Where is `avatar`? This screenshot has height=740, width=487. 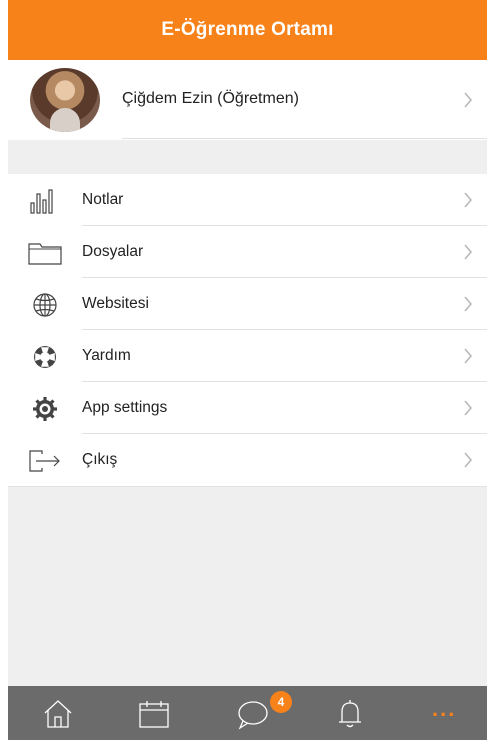 avatar is located at coordinates (65, 100).